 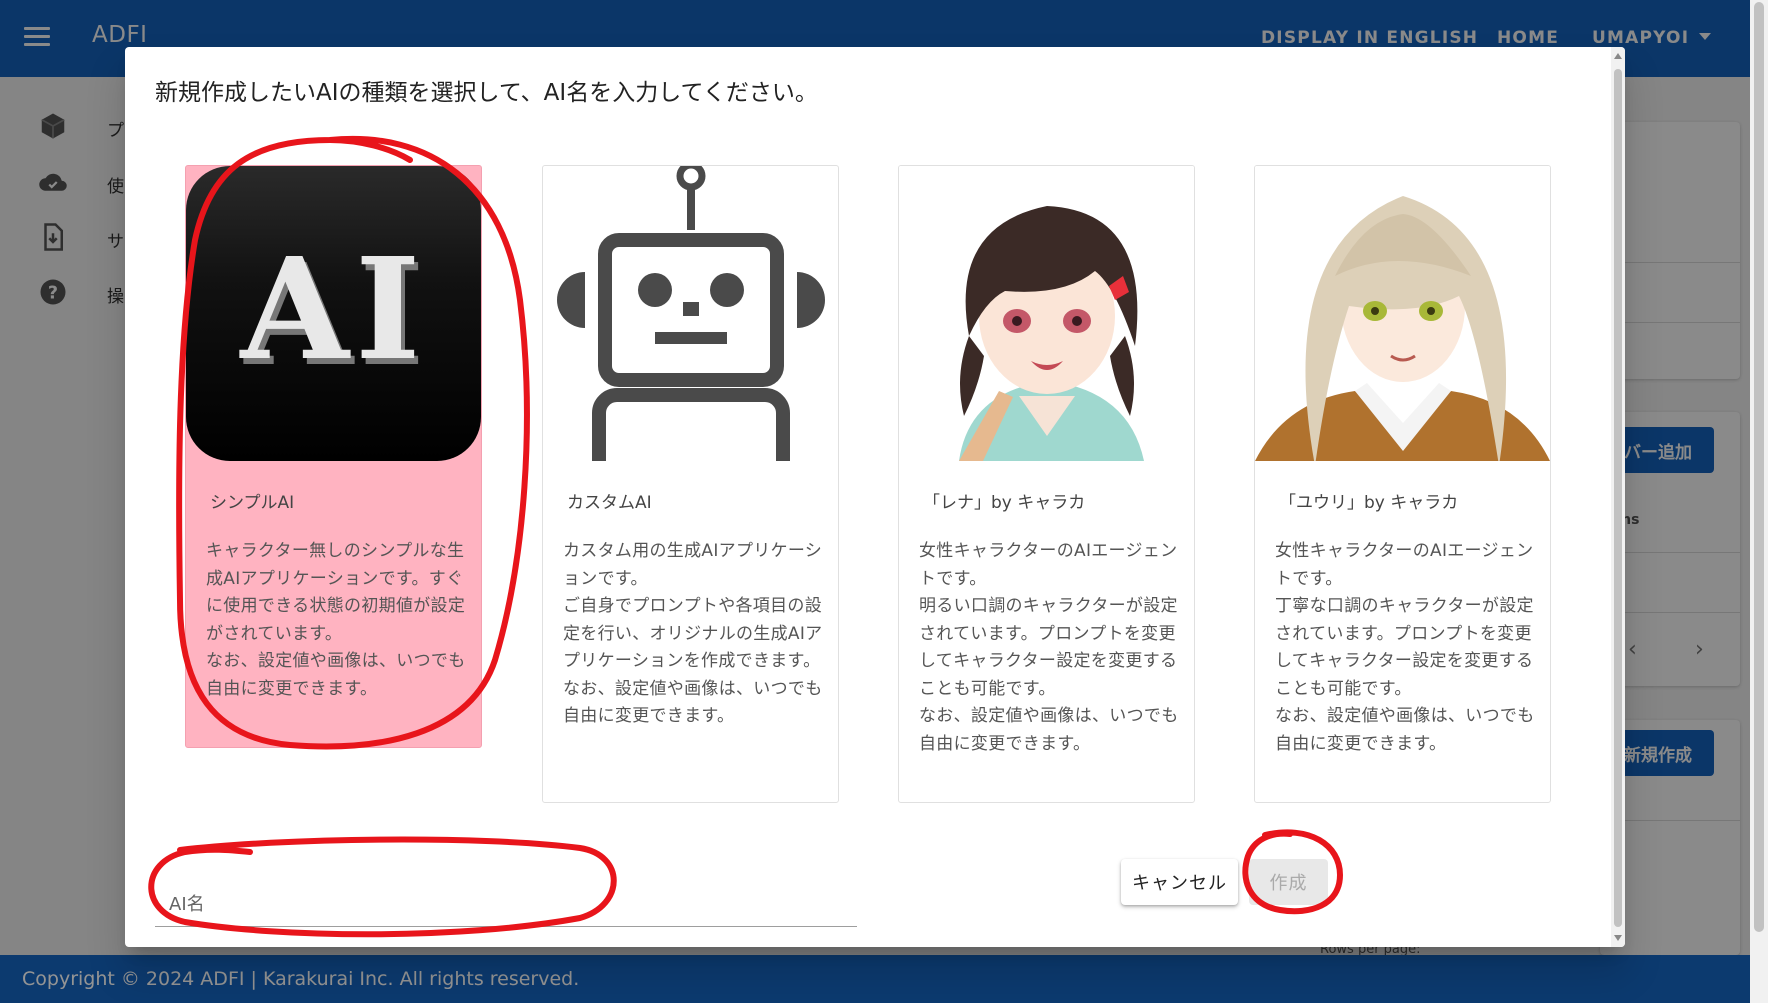 I want to click on card-name: カスタムAI, so click(x=609, y=503).